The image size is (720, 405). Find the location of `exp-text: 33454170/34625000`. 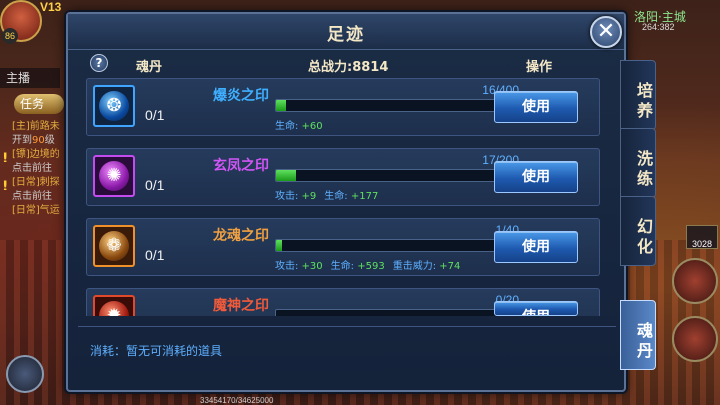

exp-text: 33454170/34625000 is located at coordinates (237, 400).